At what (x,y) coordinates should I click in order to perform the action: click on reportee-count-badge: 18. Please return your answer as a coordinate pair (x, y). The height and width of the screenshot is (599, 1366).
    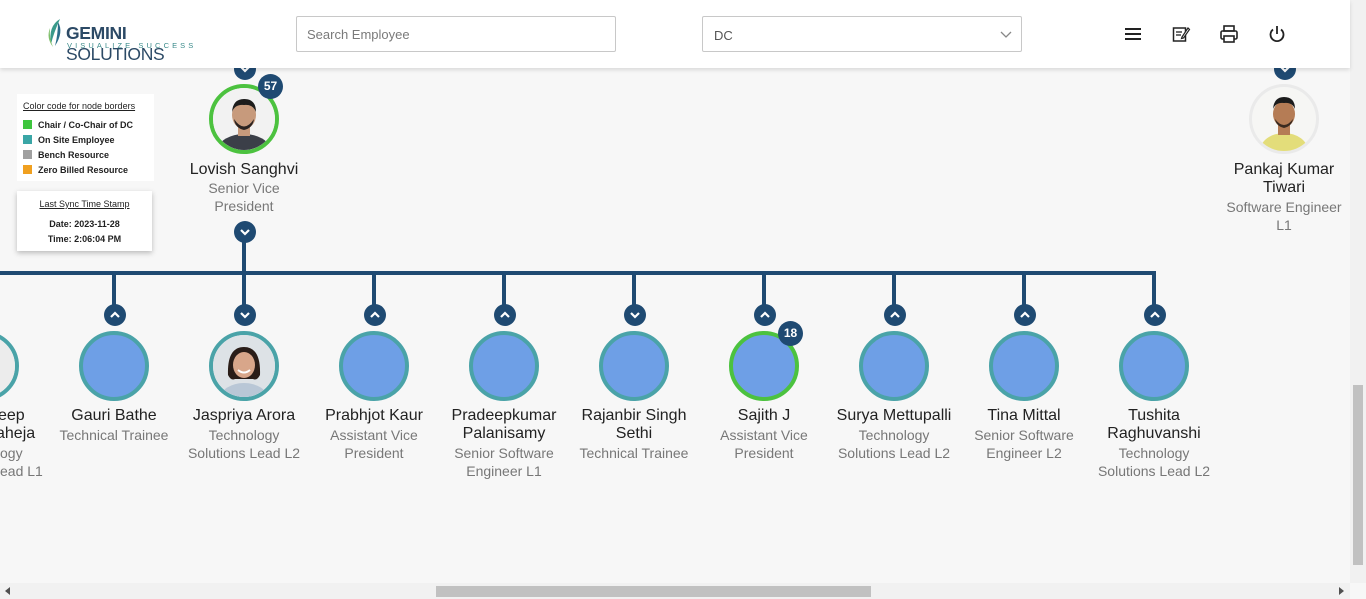
    Looking at the image, I should click on (790, 333).